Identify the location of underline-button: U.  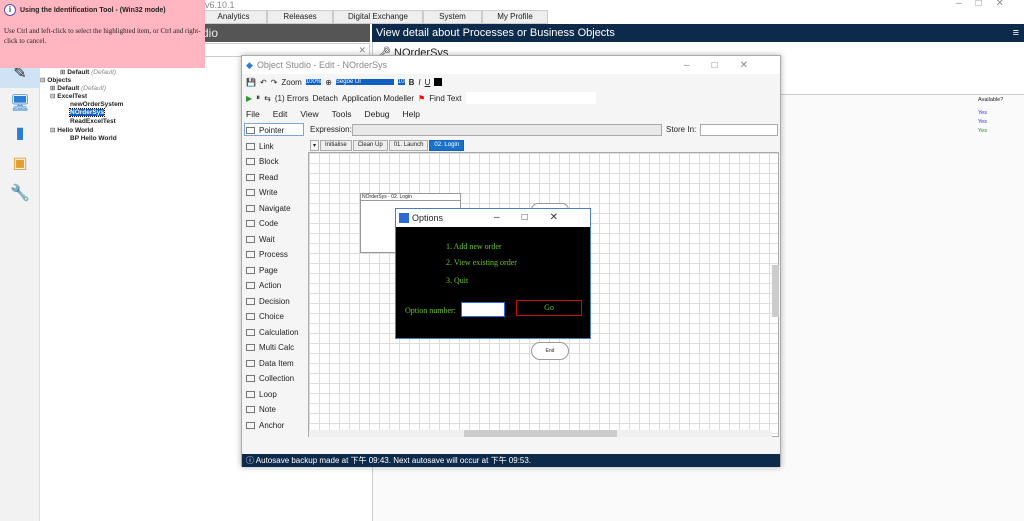
(428, 82).